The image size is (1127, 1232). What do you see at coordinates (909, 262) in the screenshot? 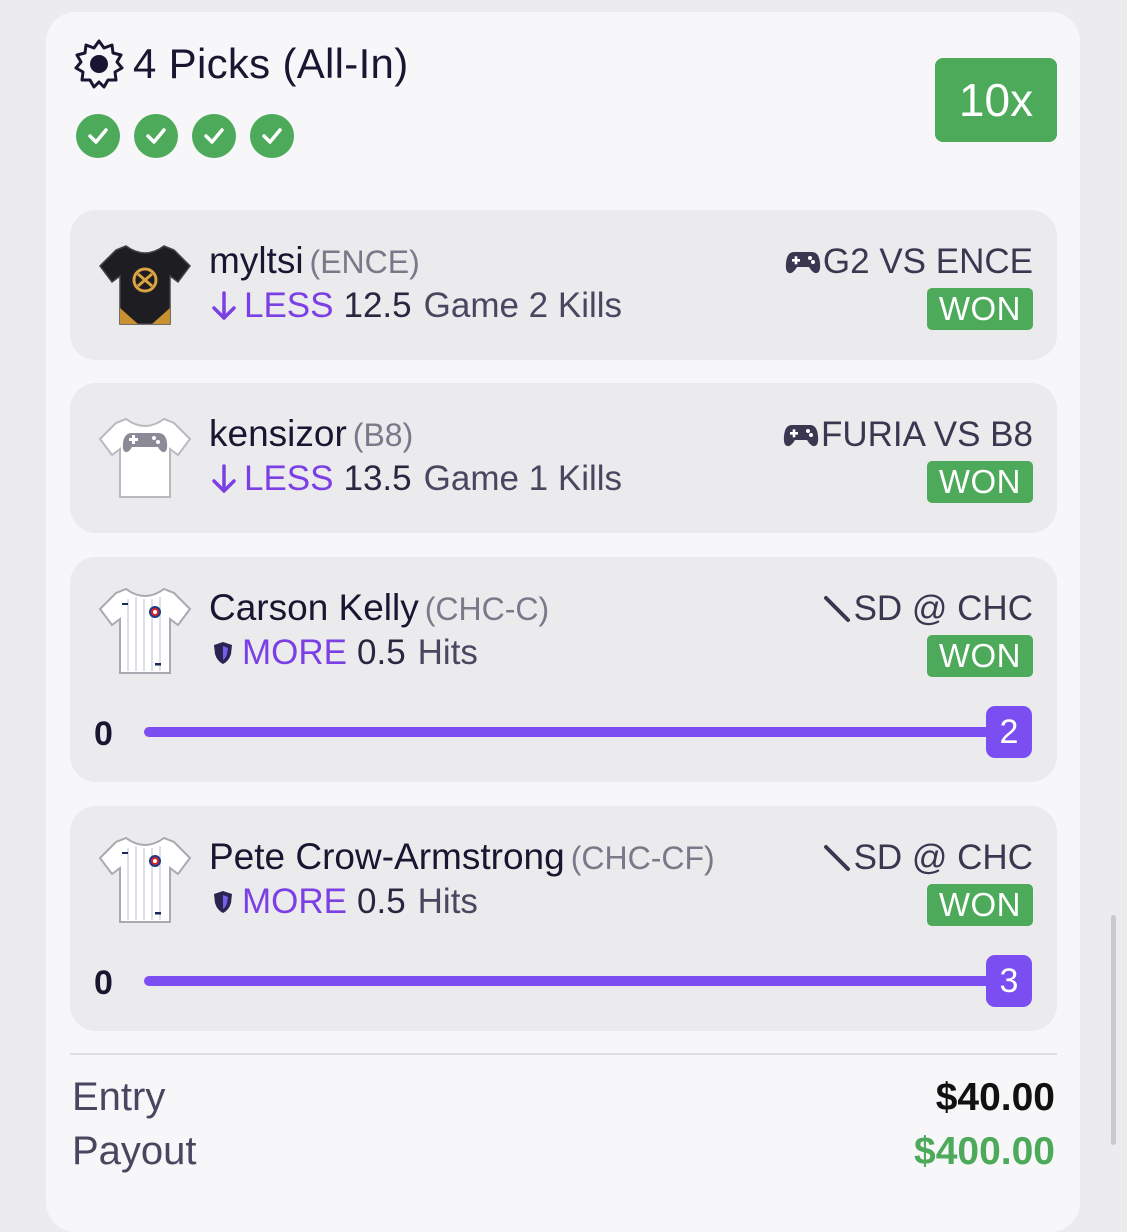
I see `match-label: G2 VS ENCE` at bounding box center [909, 262].